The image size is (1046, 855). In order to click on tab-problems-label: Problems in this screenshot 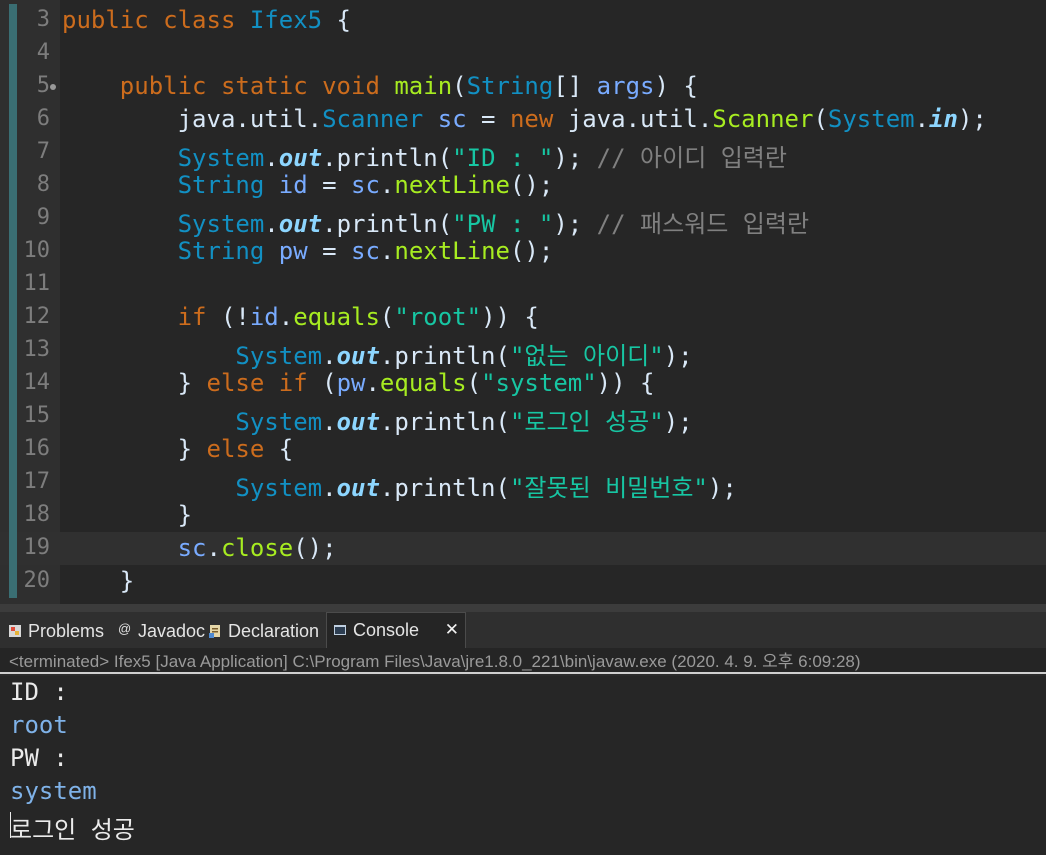, I will do `click(66, 631)`.